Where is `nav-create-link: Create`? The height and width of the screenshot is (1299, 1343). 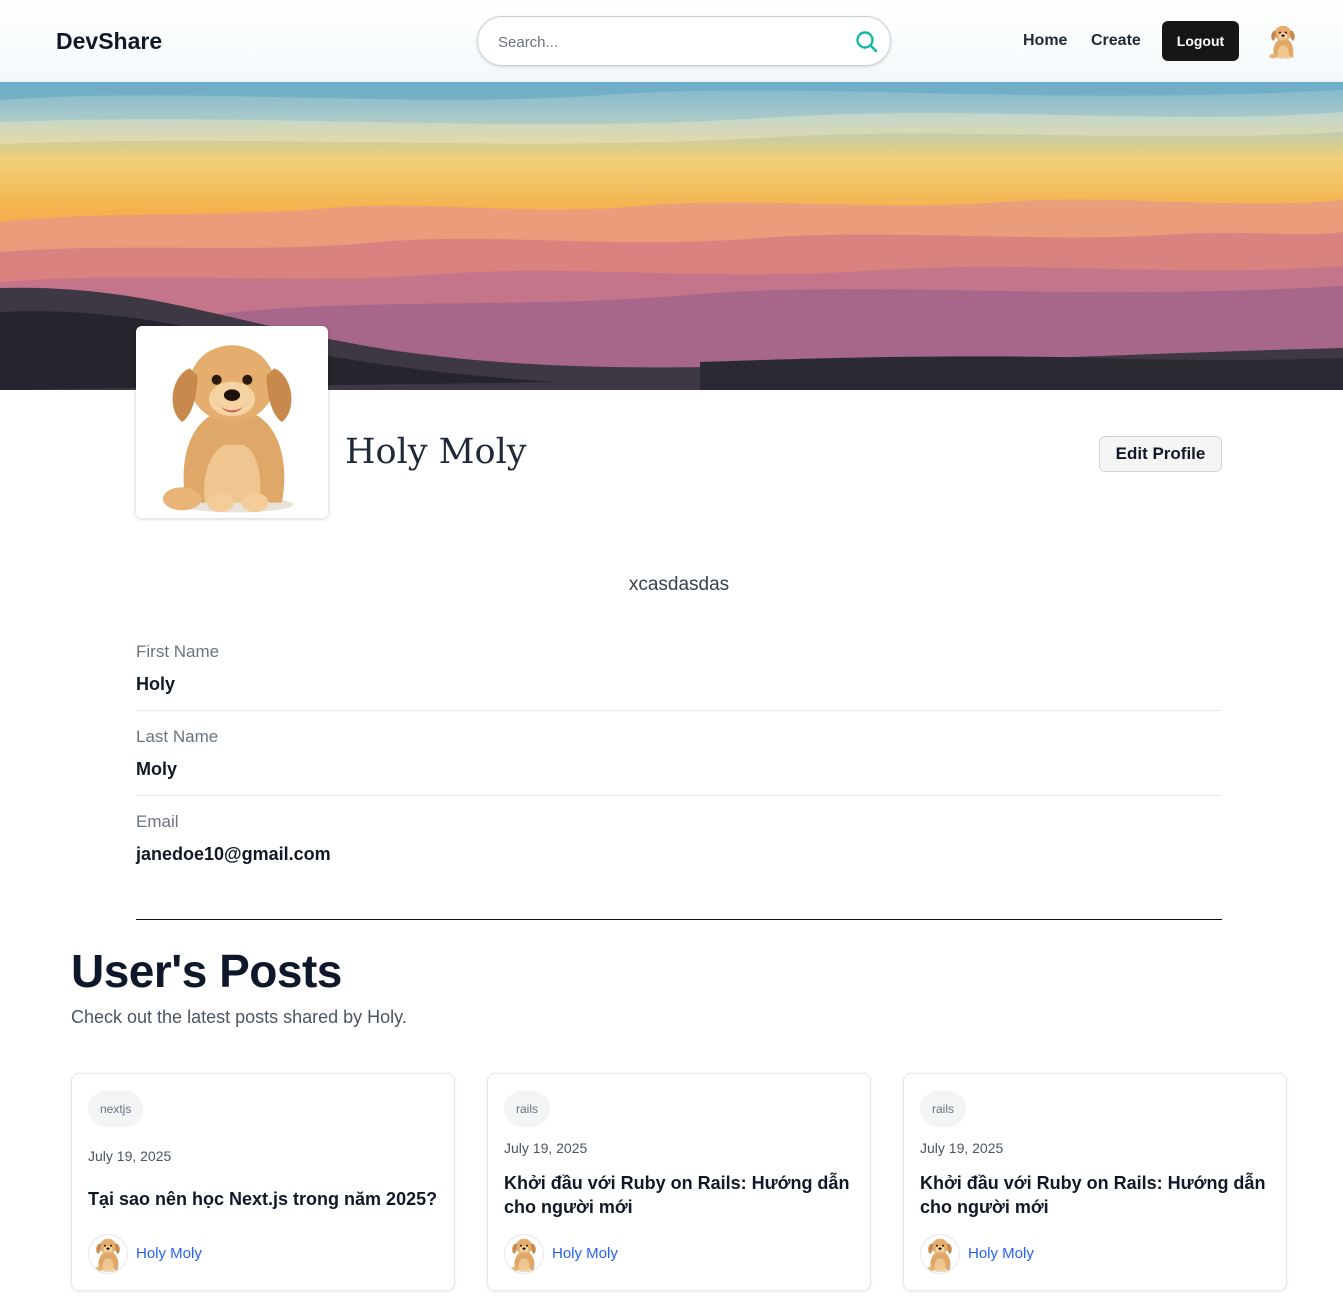 nav-create-link: Create is located at coordinates (1116, 41).